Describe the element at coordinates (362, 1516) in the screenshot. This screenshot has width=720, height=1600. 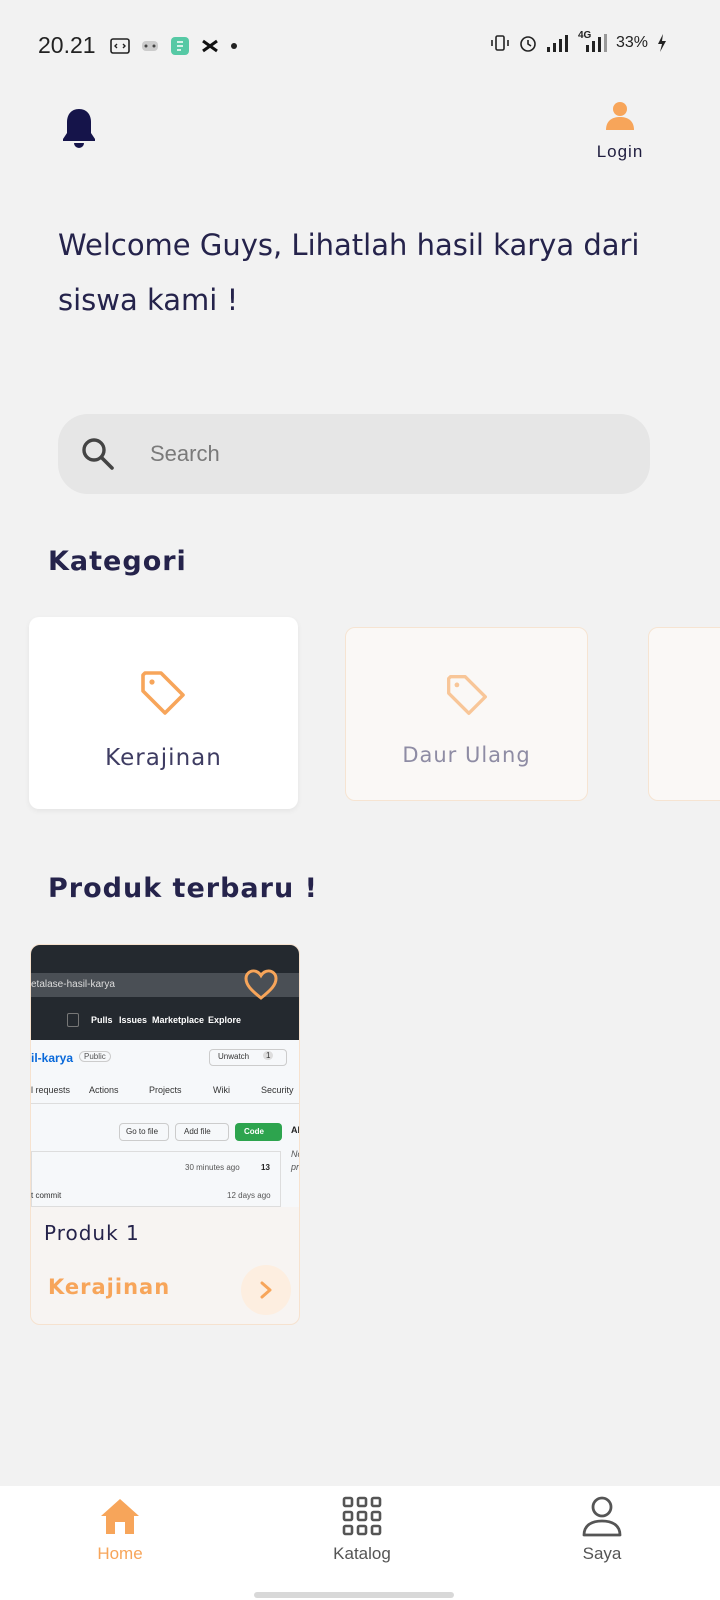
I see `grid-icon` at that location.